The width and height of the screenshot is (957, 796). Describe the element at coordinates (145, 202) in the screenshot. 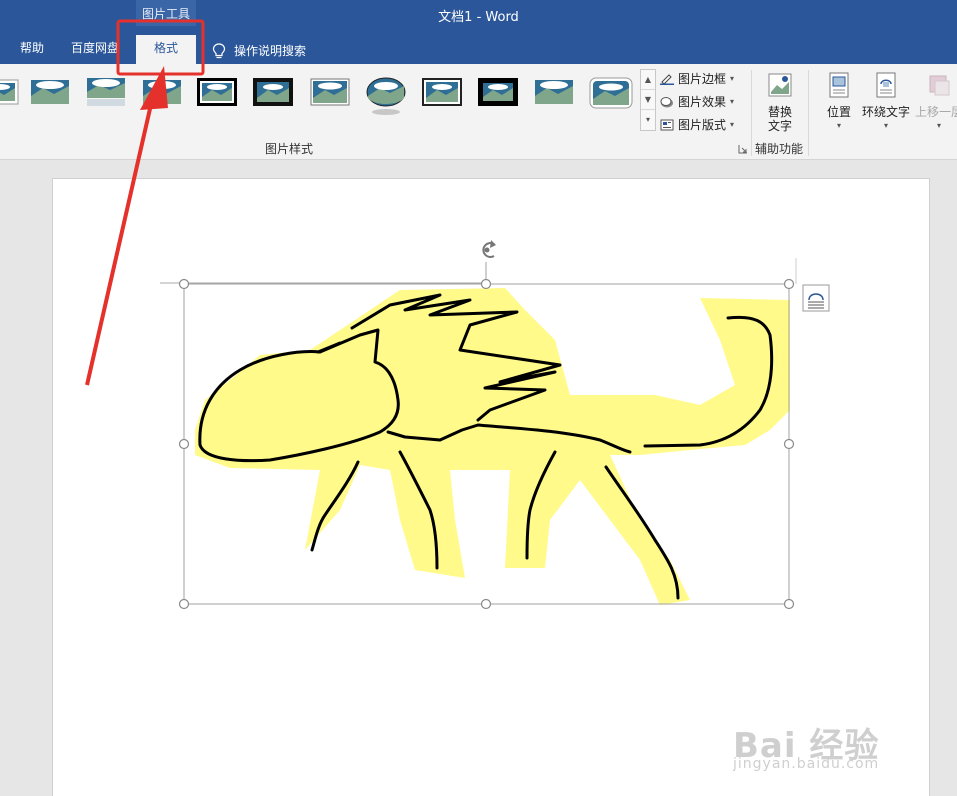

I see `annotation-highlight` at that location.